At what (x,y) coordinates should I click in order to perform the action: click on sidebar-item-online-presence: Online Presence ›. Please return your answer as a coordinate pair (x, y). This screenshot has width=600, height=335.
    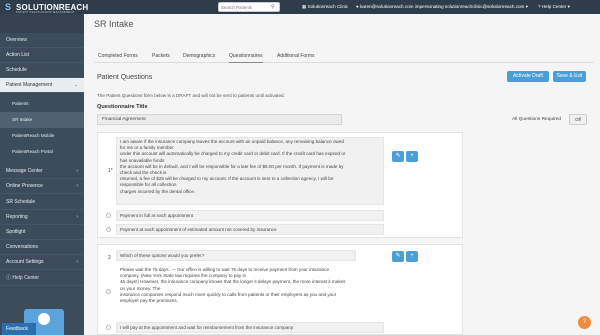
    Looking at the image, I should click on (42, 186).